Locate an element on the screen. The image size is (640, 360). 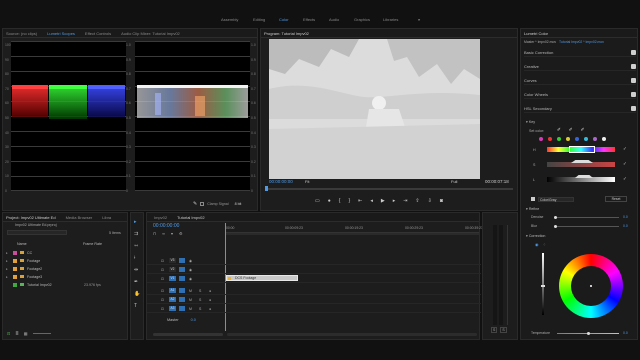
swatch-magenta is located at coordinates (541, 139).